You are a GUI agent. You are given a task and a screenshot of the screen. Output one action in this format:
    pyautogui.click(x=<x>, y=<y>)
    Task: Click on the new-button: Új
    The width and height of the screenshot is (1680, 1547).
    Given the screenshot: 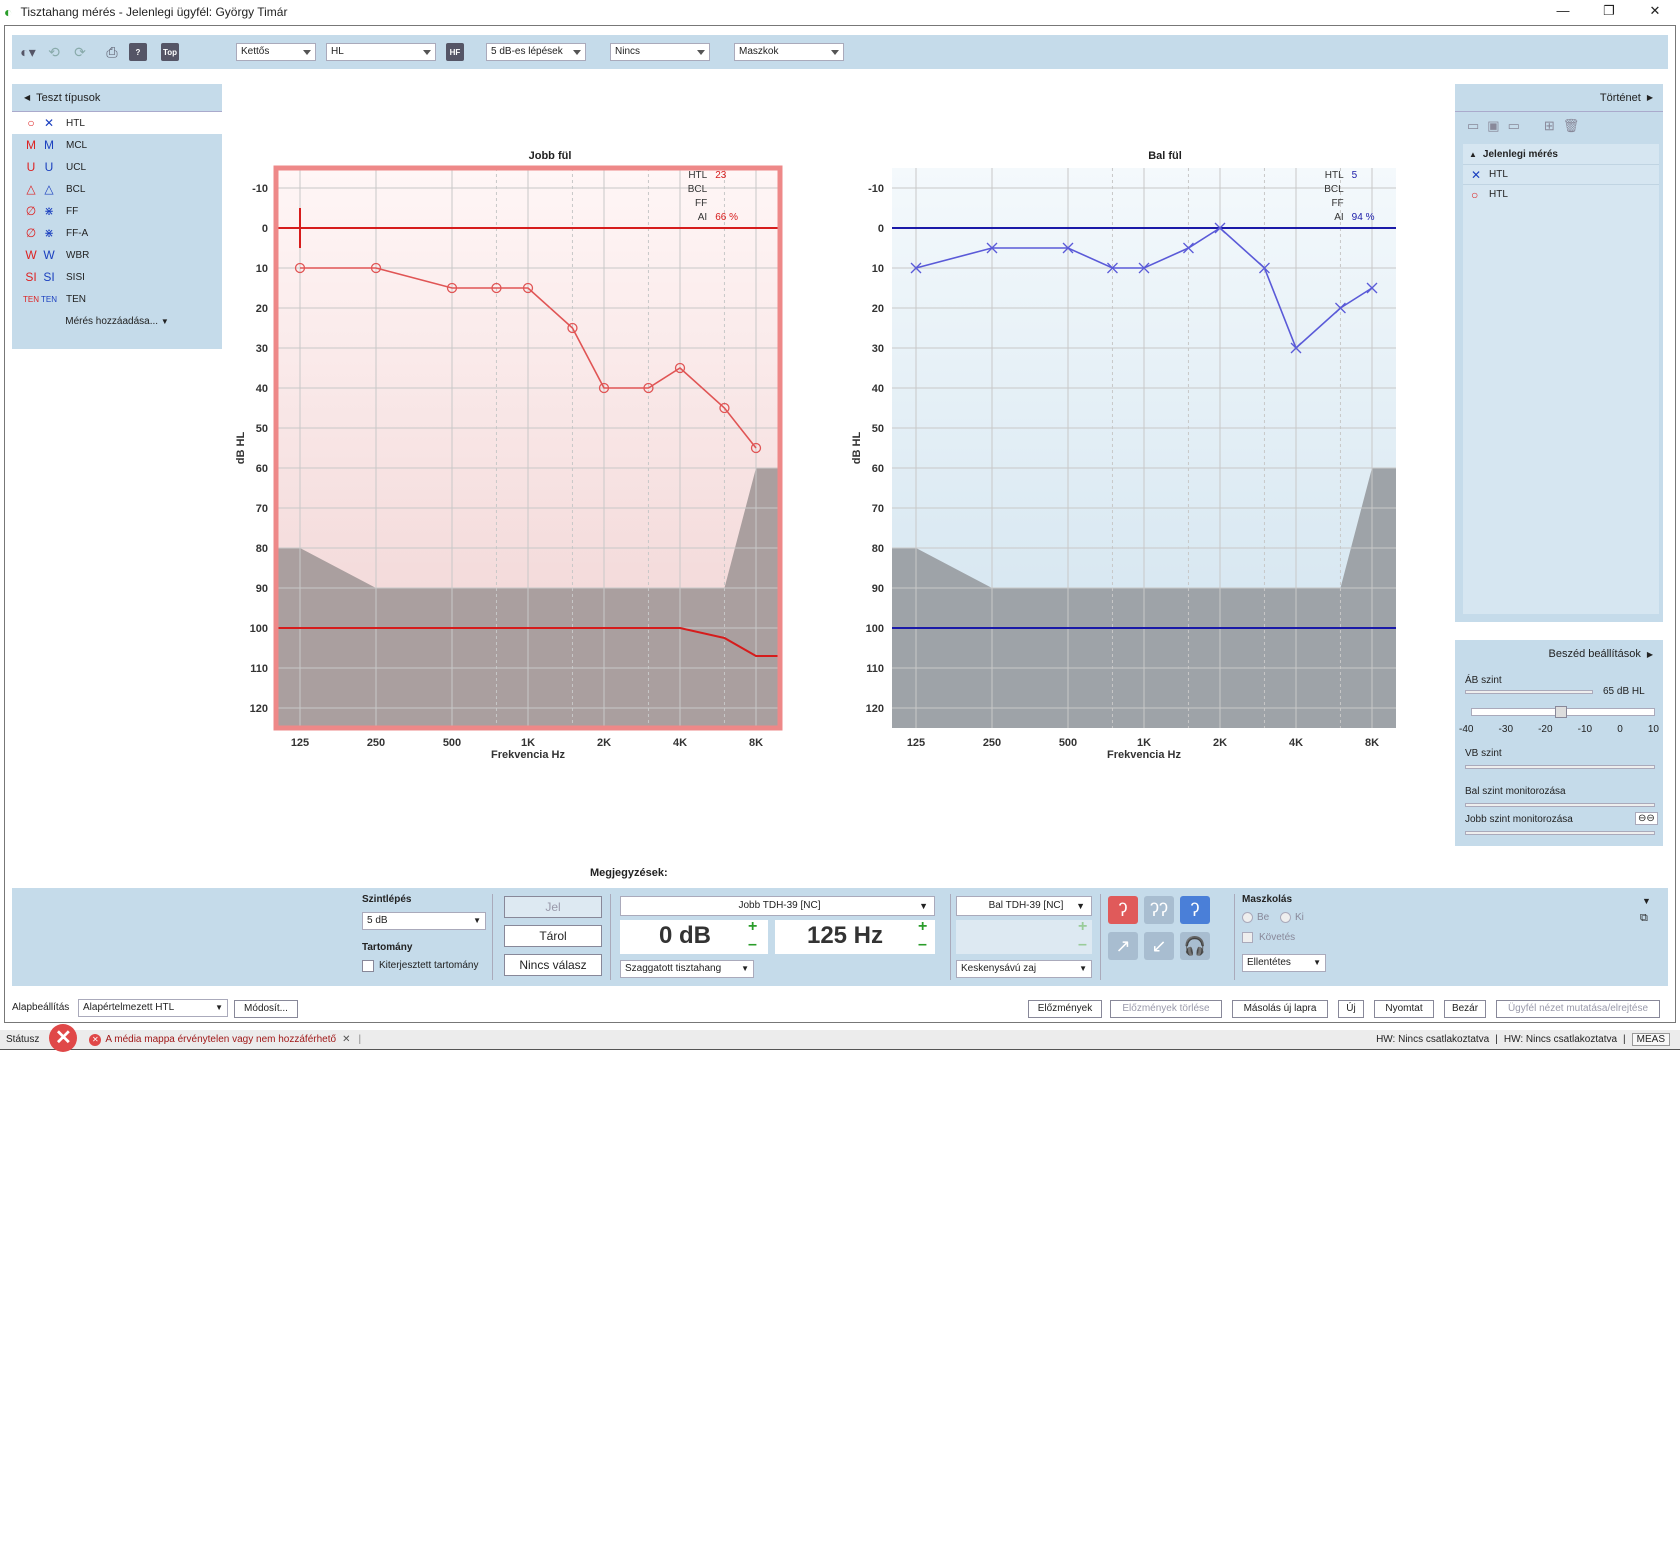 What is the action you would take?
    pyautogui.click(x=1351, y=1009)
    